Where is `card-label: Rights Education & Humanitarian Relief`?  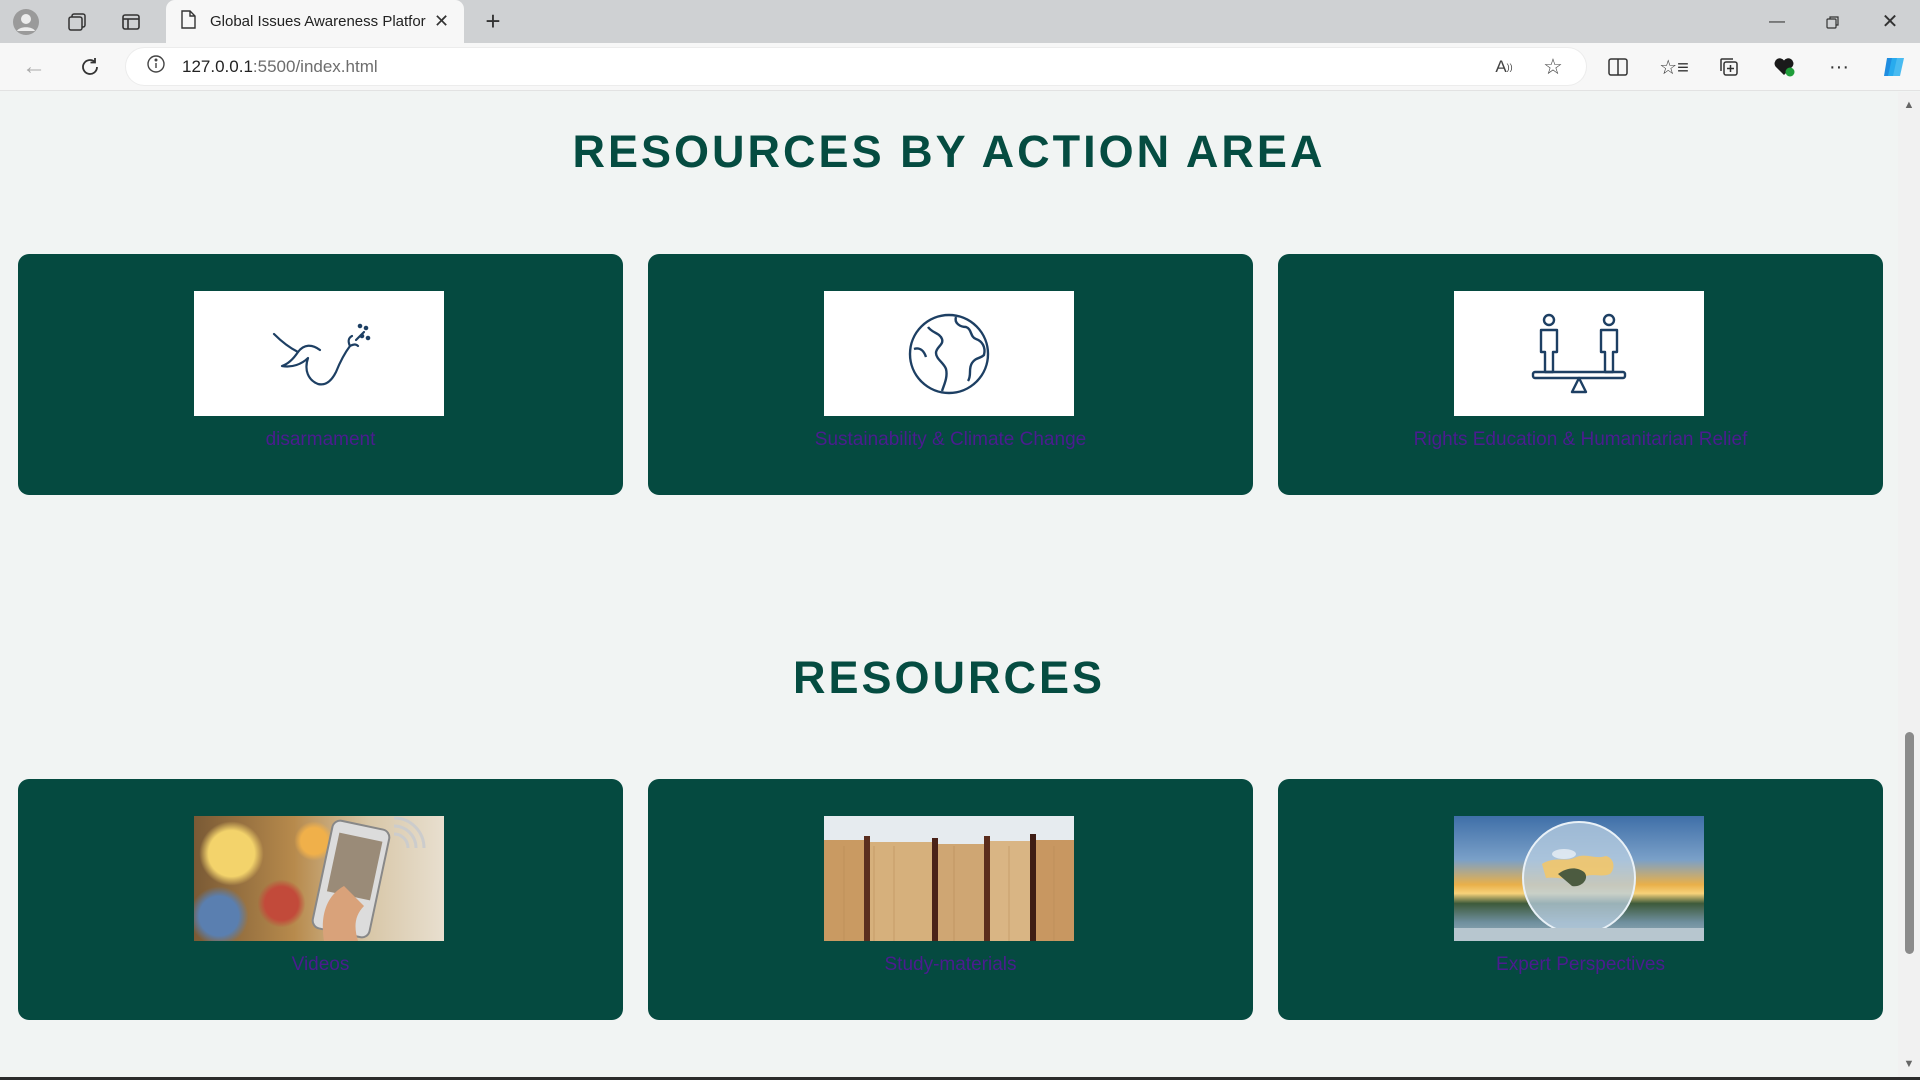 card-label: Rights Education & Humanitarian Relief is located at coordinates (1580, 440).